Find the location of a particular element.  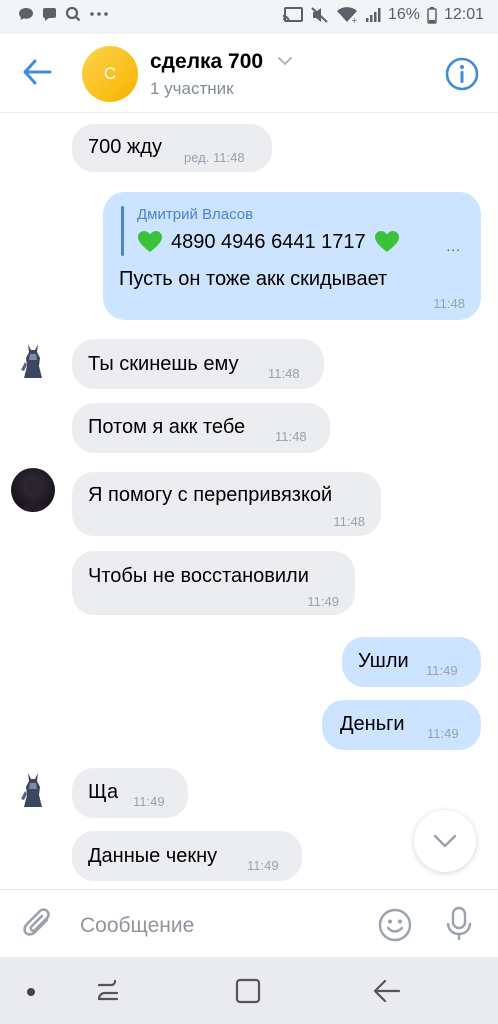

user-avatar-silhouette-icon is located at coordinates (33, 495).